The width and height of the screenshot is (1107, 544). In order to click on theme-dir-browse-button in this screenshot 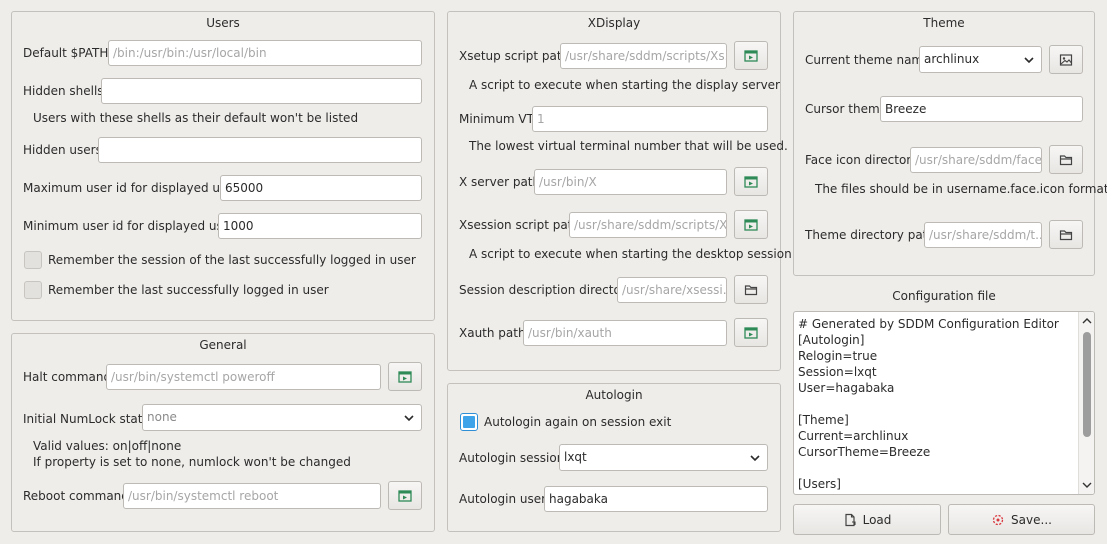, I will do `click(1066, 234)`.